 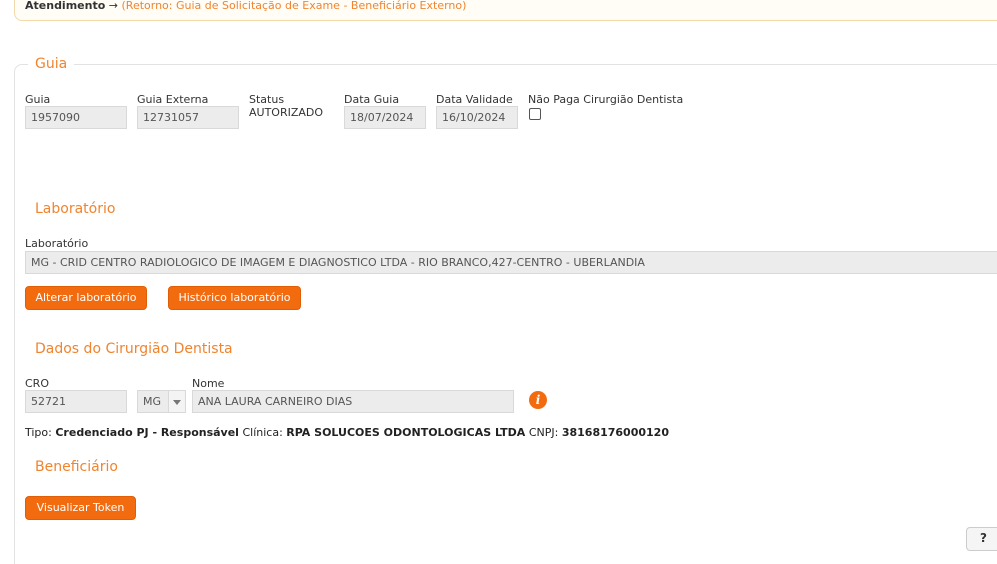 What do you see at coordinates (80, 508) in the screenshot?
I see `visualizar-token-button: Visualizar Token` at bounding box center [80, 508].